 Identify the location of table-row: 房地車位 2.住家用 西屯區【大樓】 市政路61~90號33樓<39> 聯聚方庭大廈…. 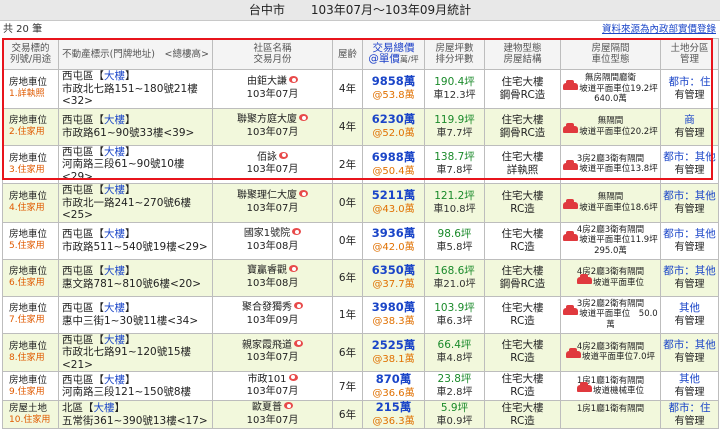
(360, 126).